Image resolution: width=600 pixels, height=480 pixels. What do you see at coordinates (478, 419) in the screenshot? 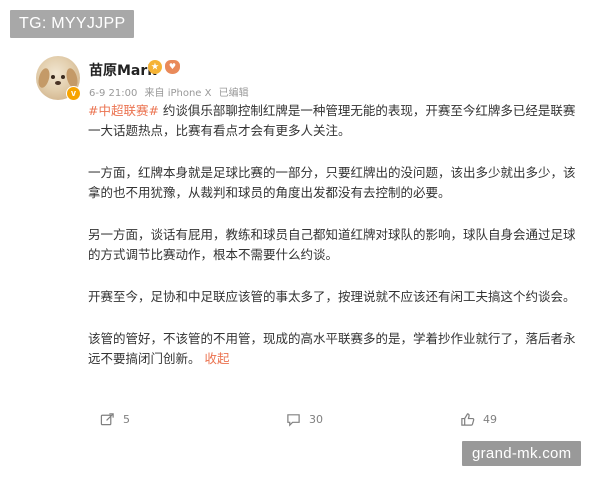
I see `like-button: 49` at bounding box center [478, 419].